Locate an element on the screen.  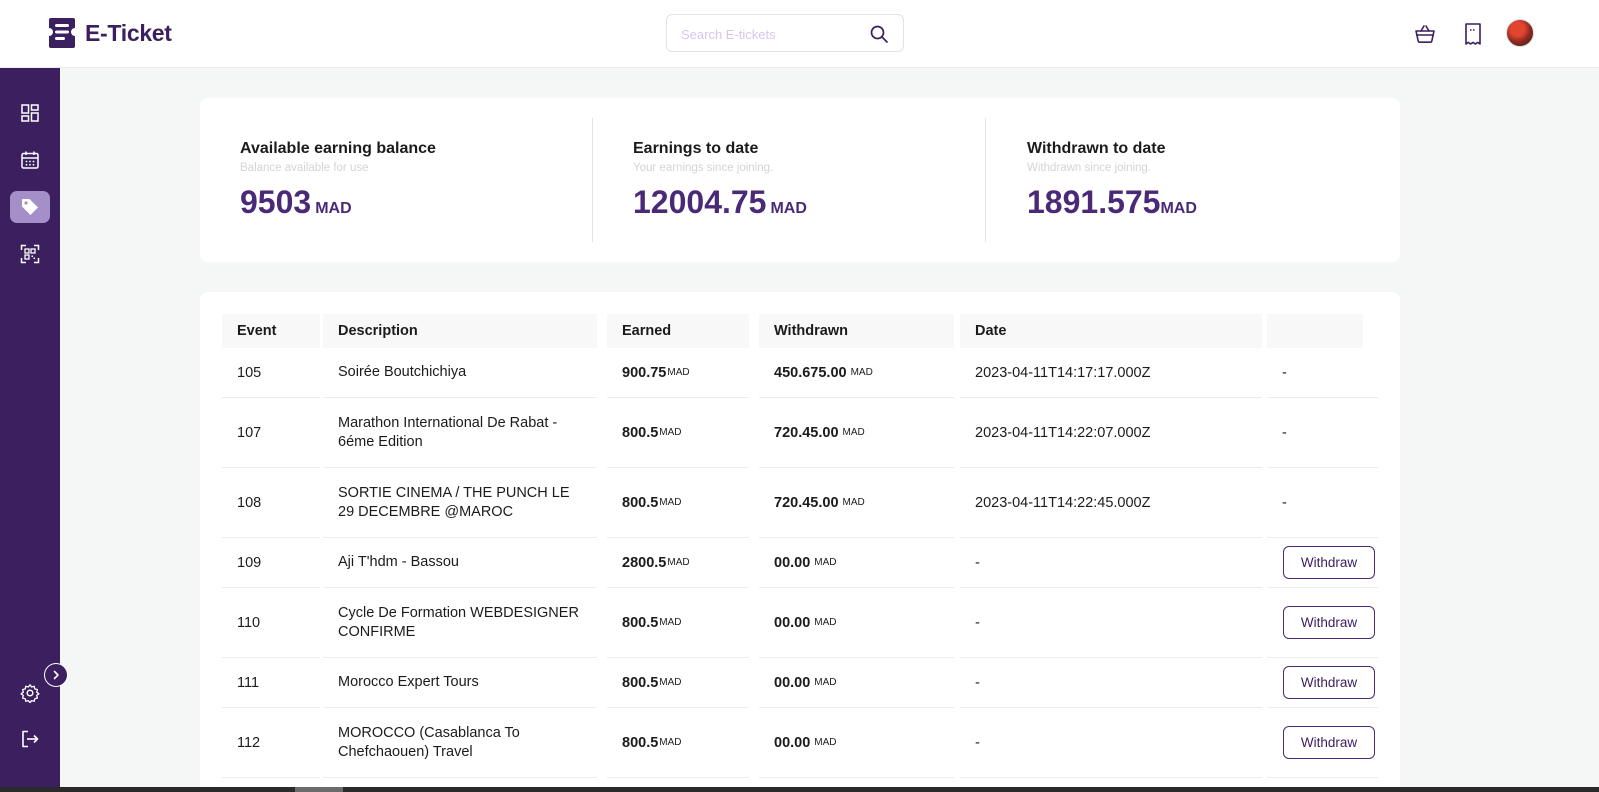
event-id: 107 is located at coordinates (249, 432).